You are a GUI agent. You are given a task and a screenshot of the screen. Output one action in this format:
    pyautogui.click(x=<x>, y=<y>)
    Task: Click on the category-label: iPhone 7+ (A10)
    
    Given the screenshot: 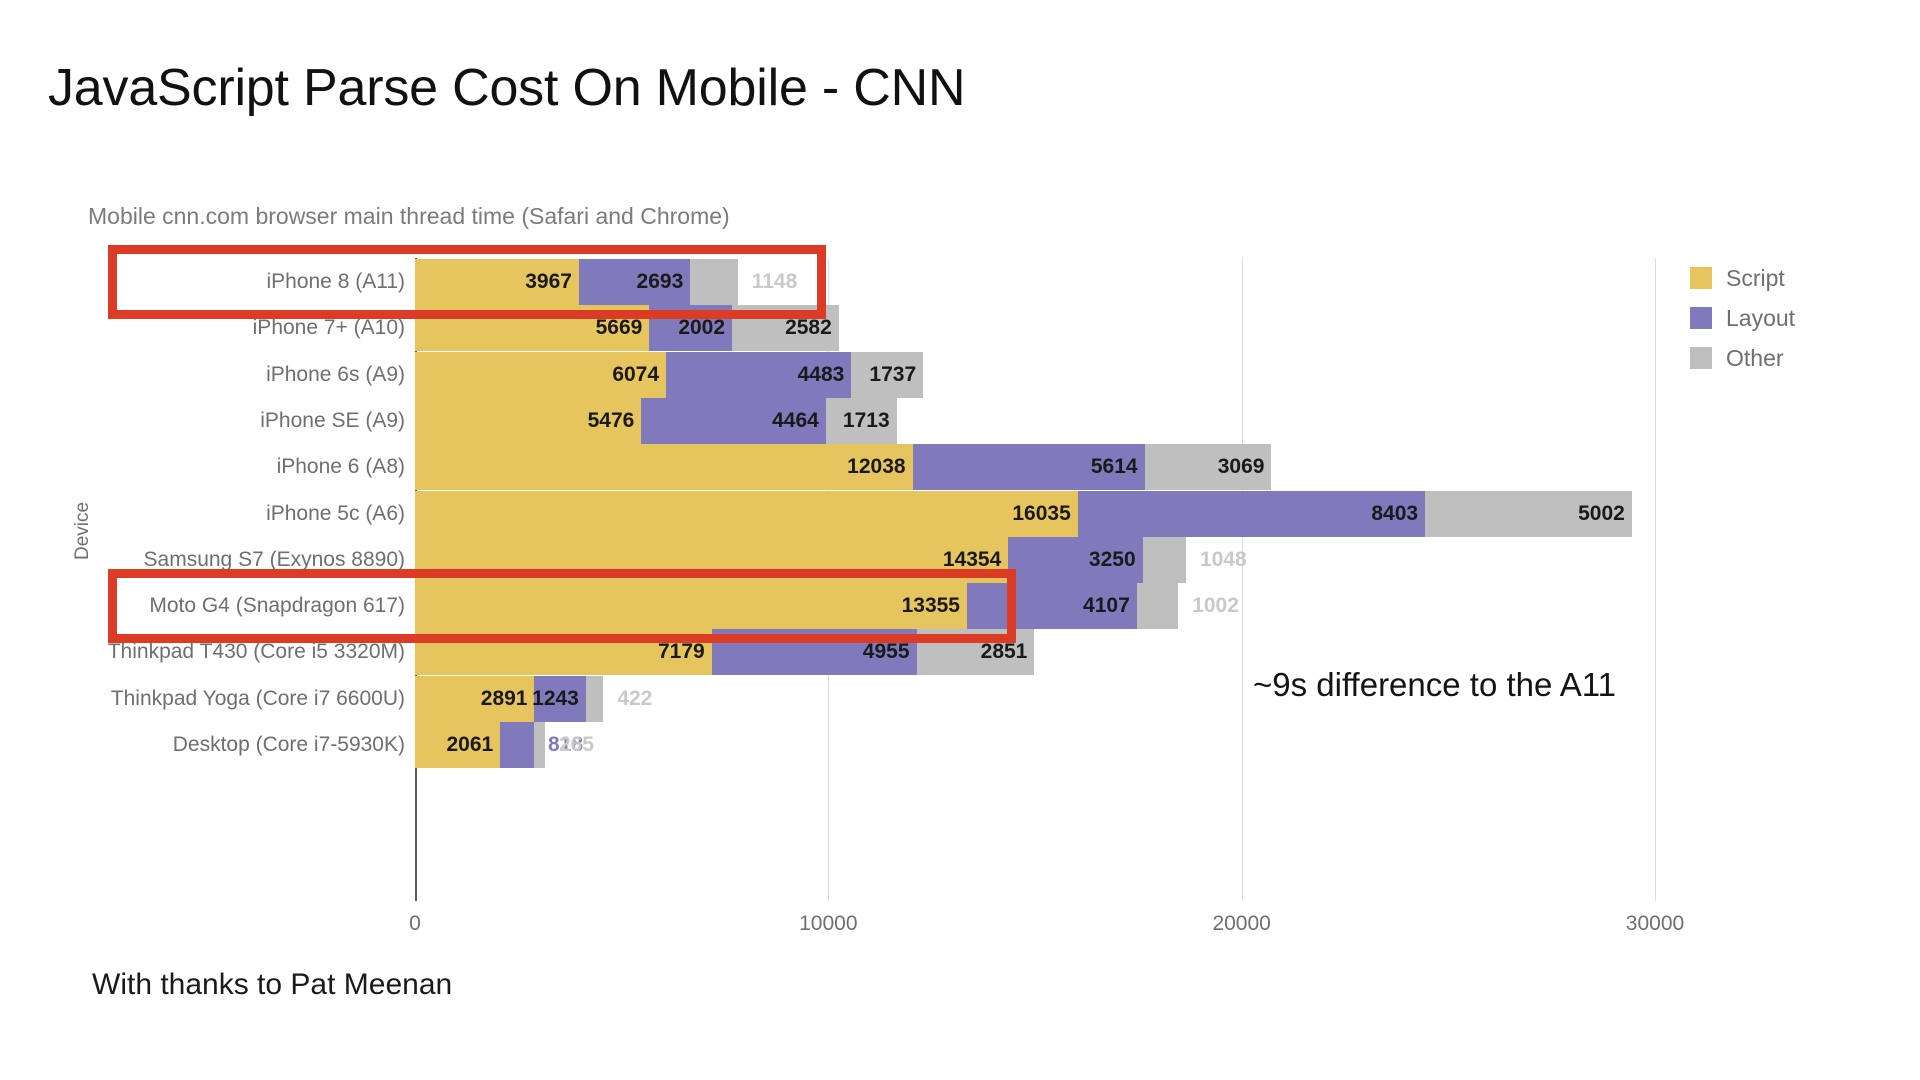 What is the action you would take?
    pyautogui.click(x=328, y=328)
    